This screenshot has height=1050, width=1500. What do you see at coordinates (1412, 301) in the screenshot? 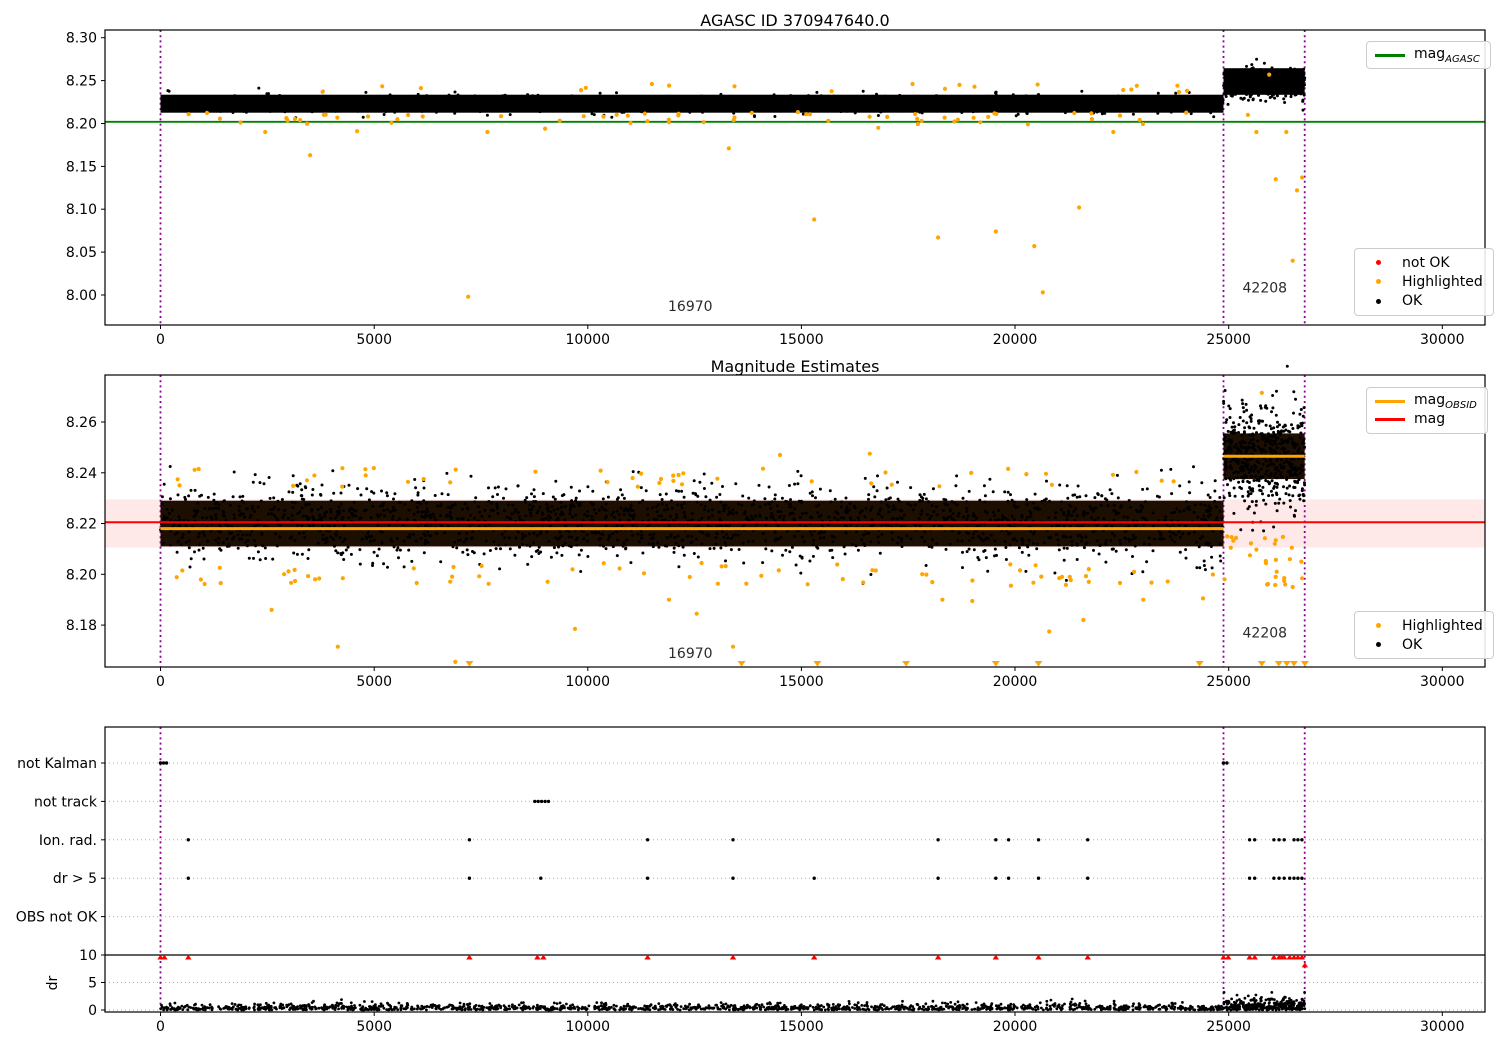
I see `legend-label-ok: OK` at bounding box center [1412, 301].